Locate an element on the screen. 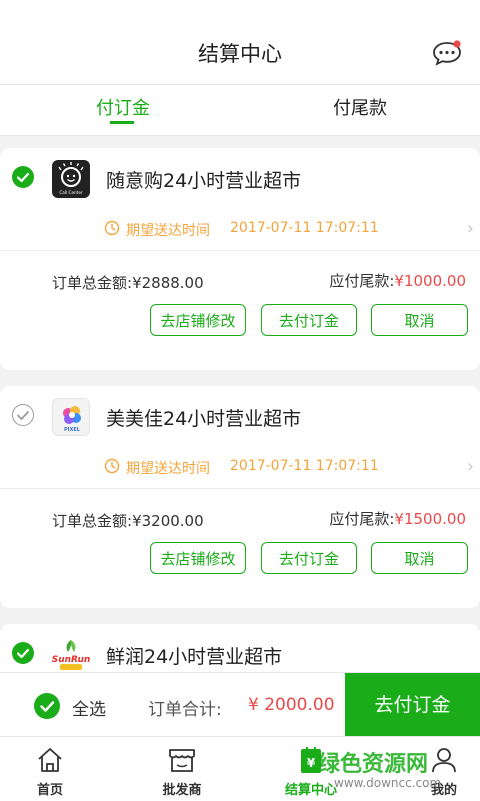 The height and width of the screenshot is (801, 480). home-icon is located at coordinates (50, 760).